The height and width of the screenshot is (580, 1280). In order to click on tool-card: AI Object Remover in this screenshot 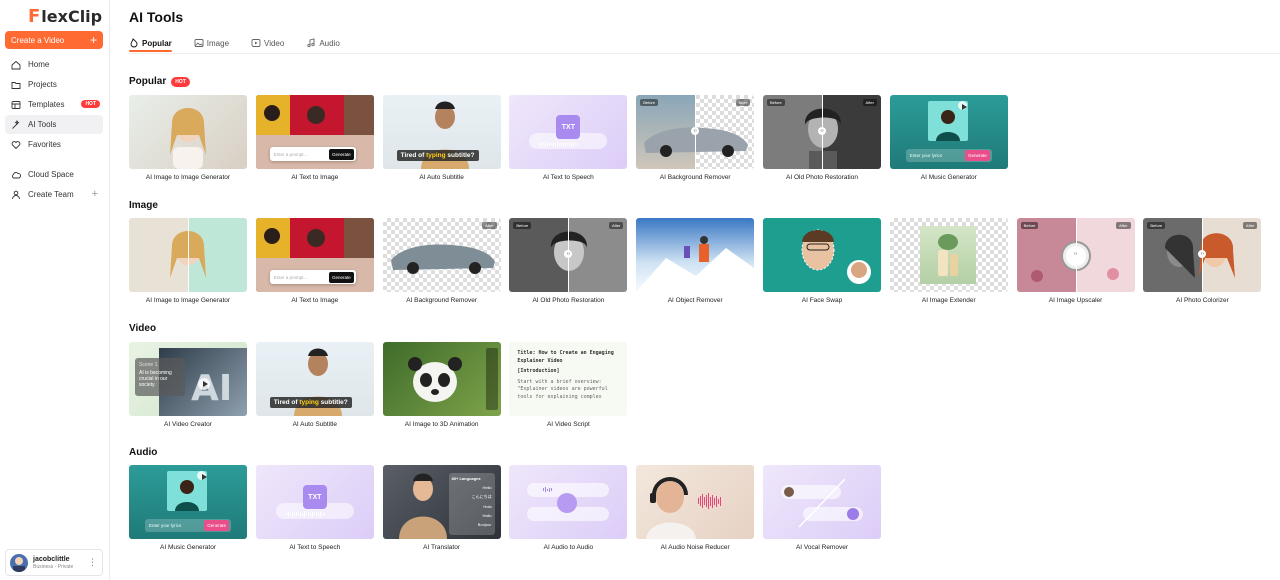, I will do `click(695, 261)`.